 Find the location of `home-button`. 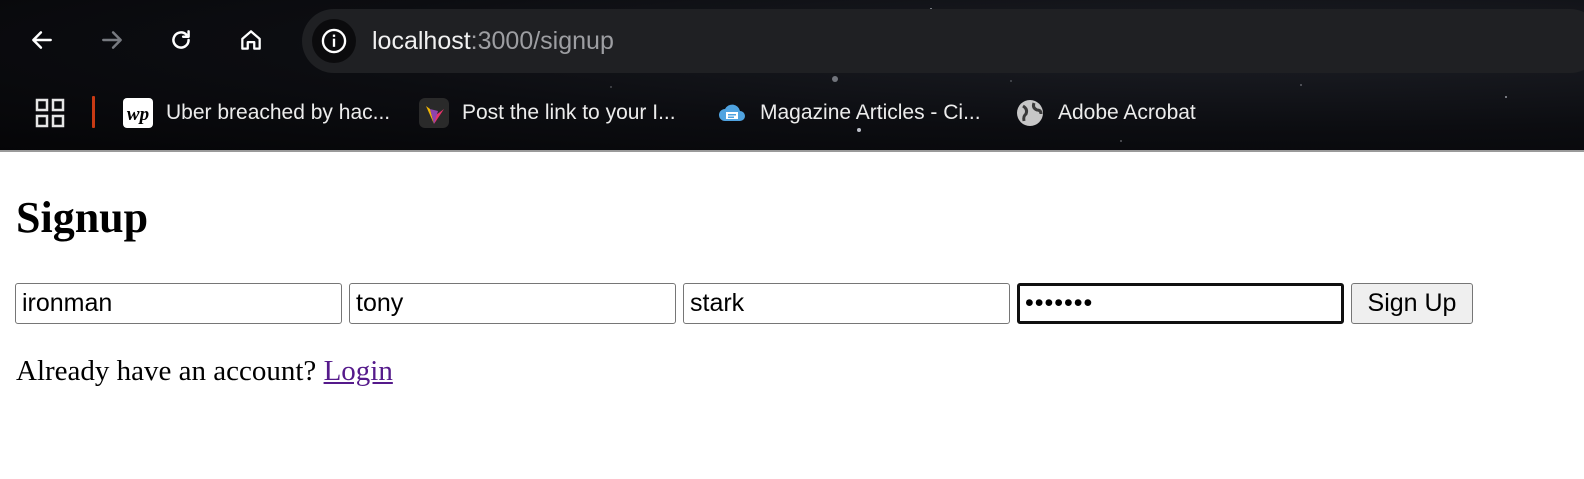

home-button is located at coordinates (251, 40).